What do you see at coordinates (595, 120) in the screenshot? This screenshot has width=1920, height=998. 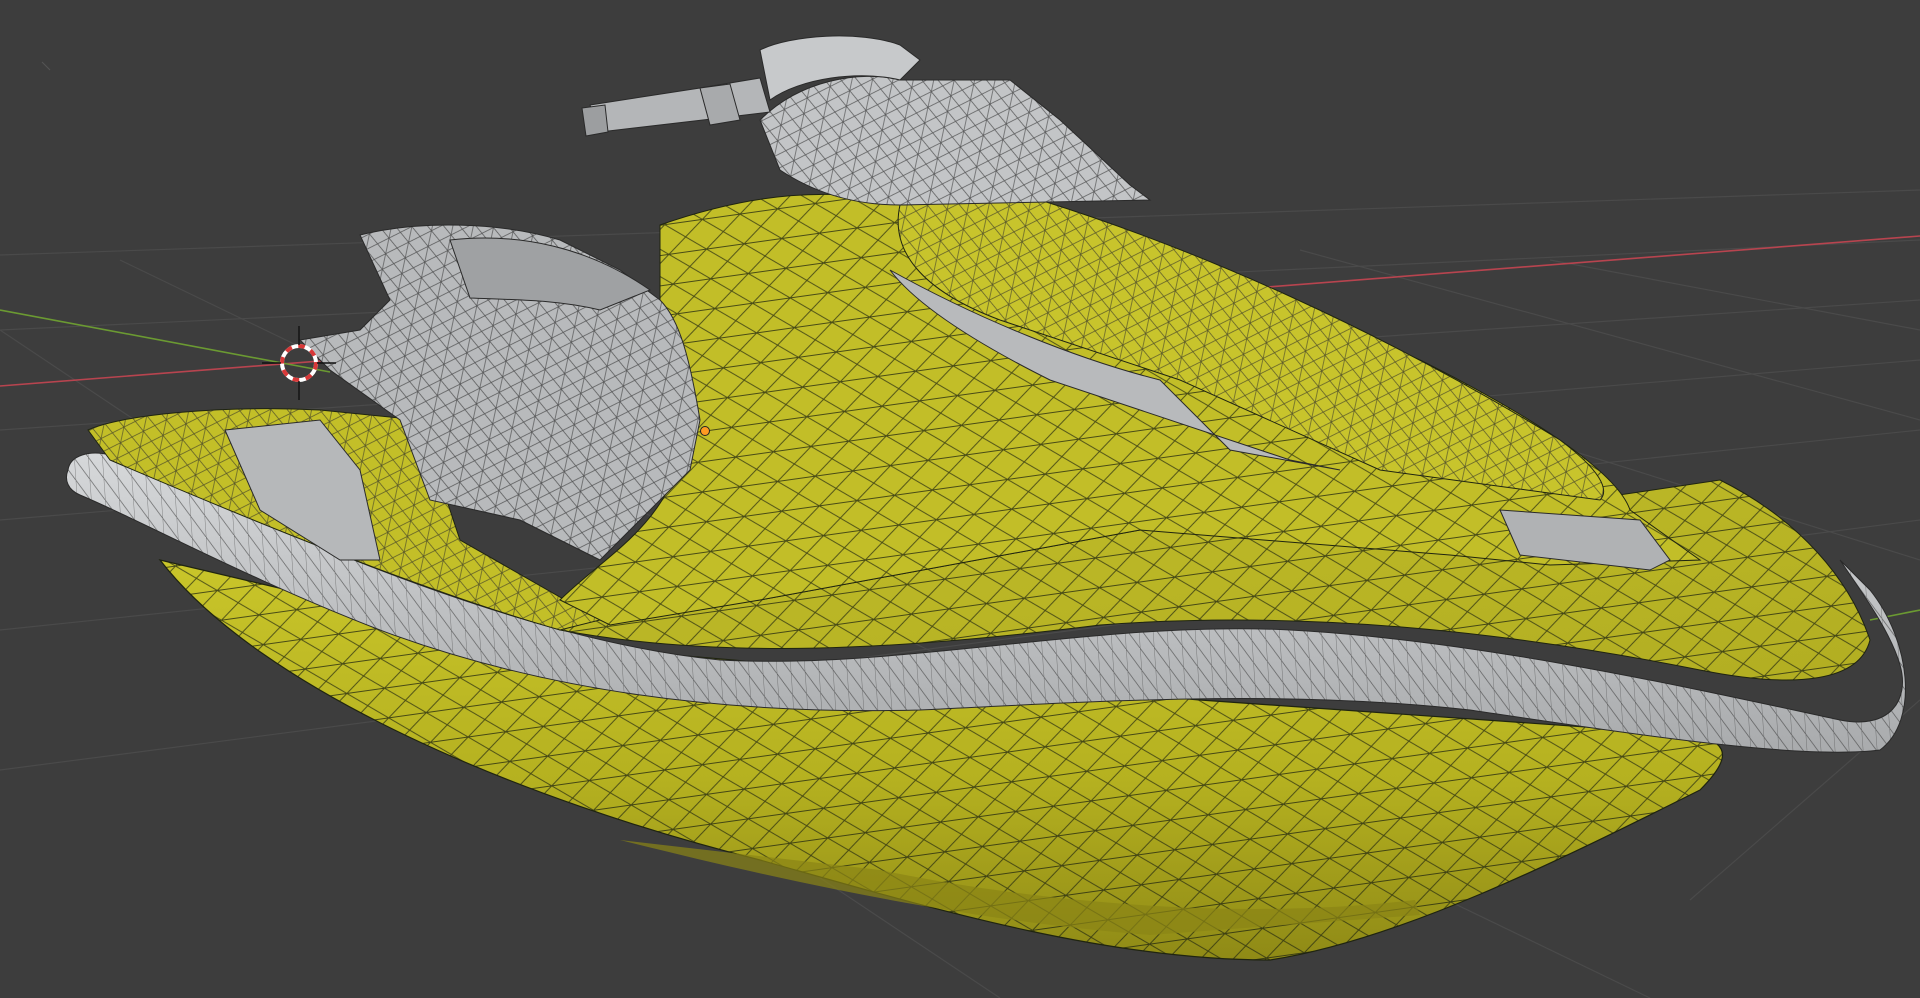 I see `handlebar-grip` at bounding box center [595, 120].